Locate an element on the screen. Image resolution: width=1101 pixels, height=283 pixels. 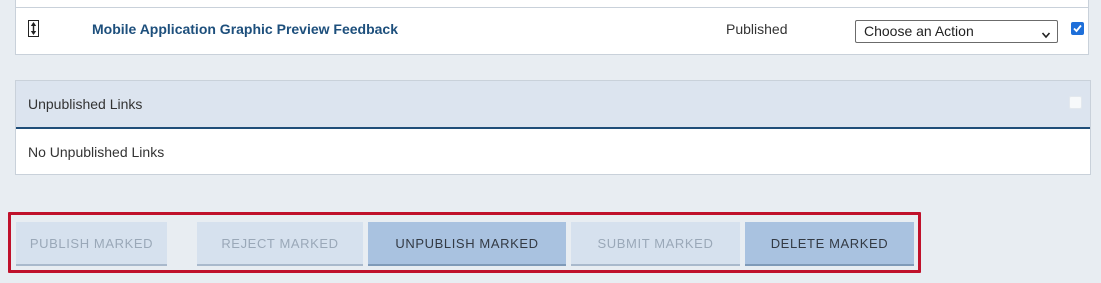
row-select-checkbox is located at coordinates (1077, 28).